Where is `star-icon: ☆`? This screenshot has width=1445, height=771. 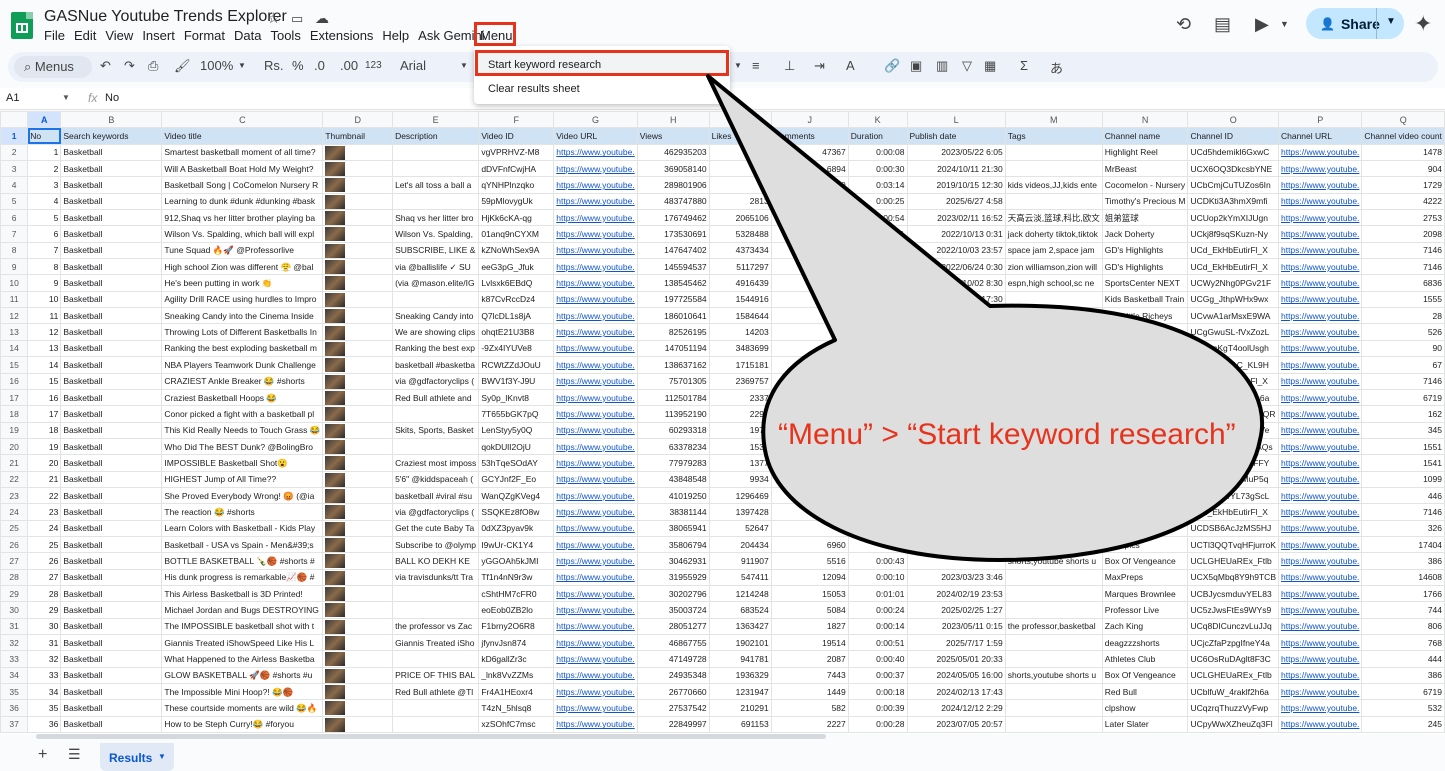
star-icon: ☆ is located at coordinates (273, 18).